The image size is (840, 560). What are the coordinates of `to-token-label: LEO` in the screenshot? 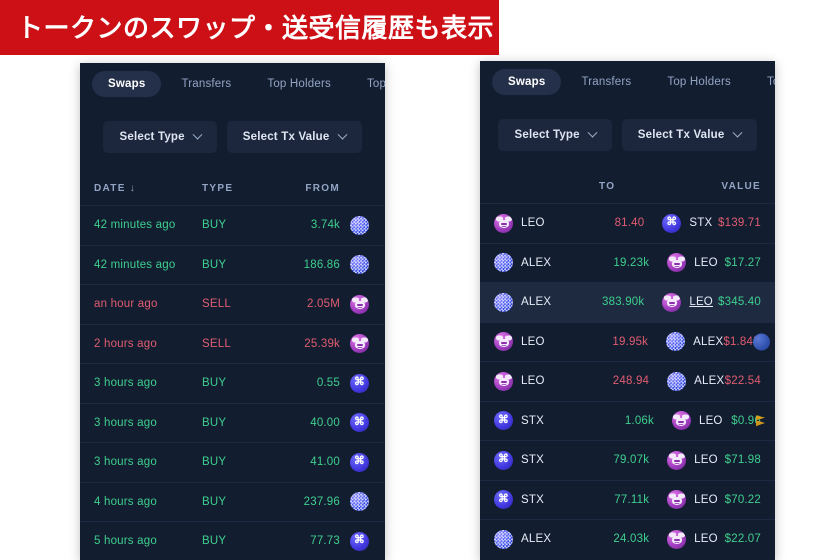 It's located at (706, 262).